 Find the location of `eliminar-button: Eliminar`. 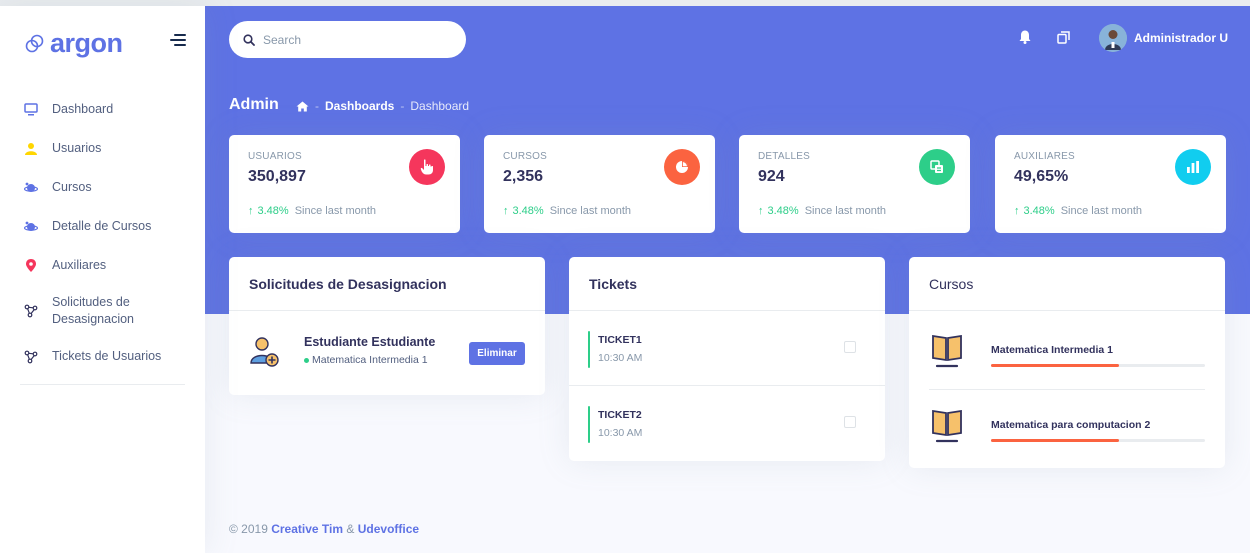

eliminar-button: Eliminar is located at coordinates (497, 353).